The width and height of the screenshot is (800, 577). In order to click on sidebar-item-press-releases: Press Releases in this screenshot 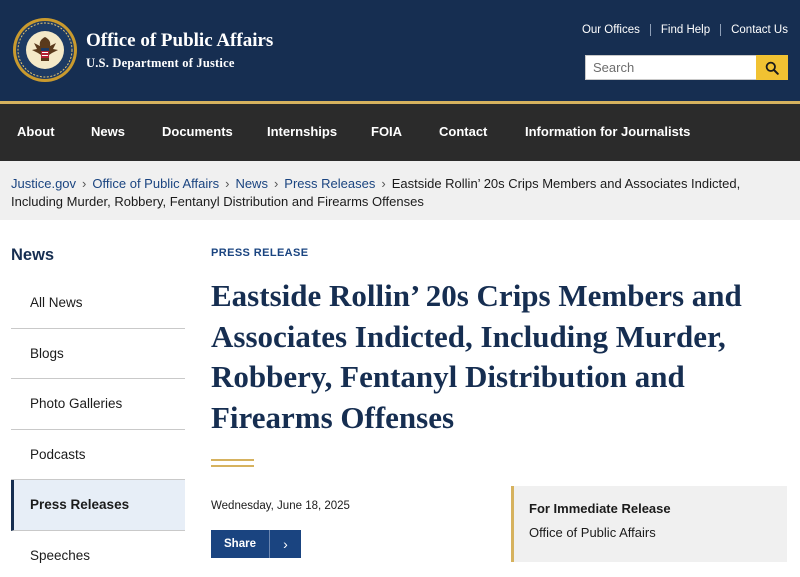, I will do `click(98, 505)`.